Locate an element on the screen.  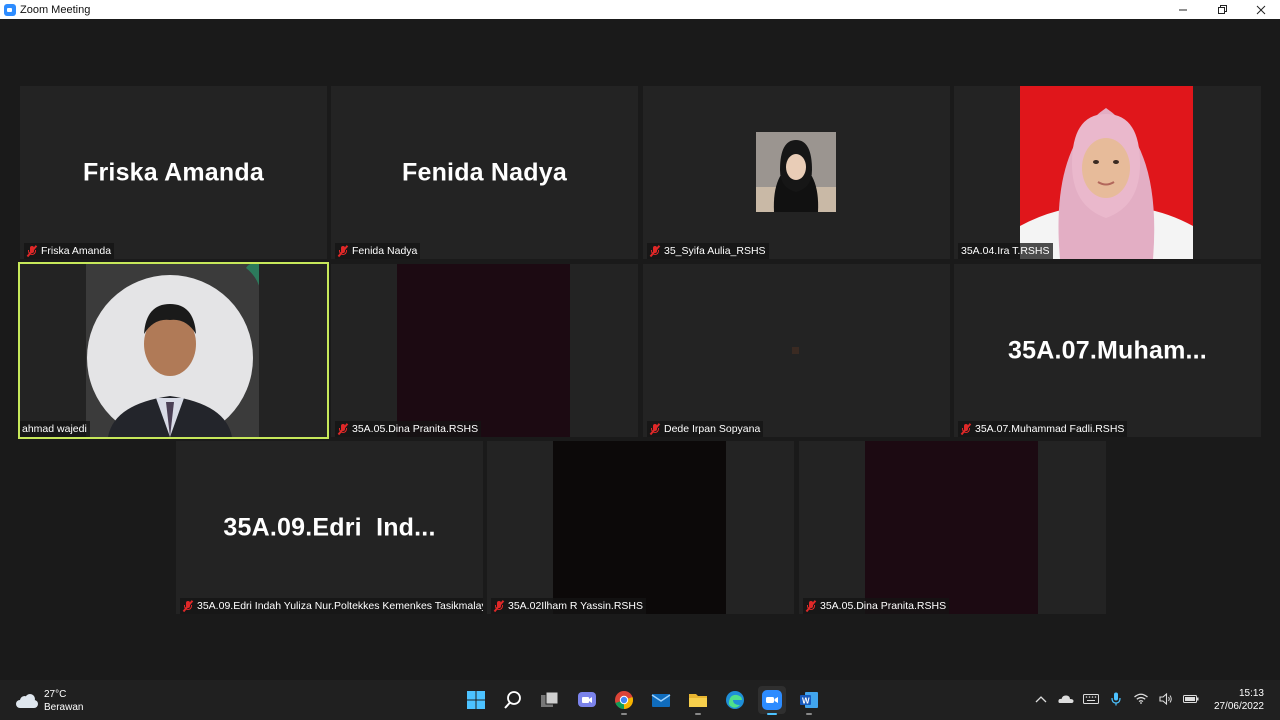
weather-widget: 27°C Berawan is located at coordinates (49, 701).